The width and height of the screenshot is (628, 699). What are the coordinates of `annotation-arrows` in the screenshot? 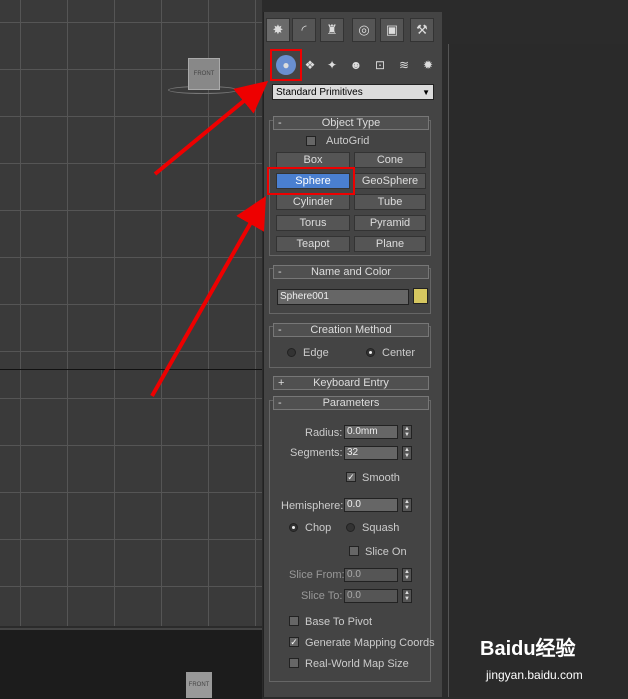 It's located at (209, 238).